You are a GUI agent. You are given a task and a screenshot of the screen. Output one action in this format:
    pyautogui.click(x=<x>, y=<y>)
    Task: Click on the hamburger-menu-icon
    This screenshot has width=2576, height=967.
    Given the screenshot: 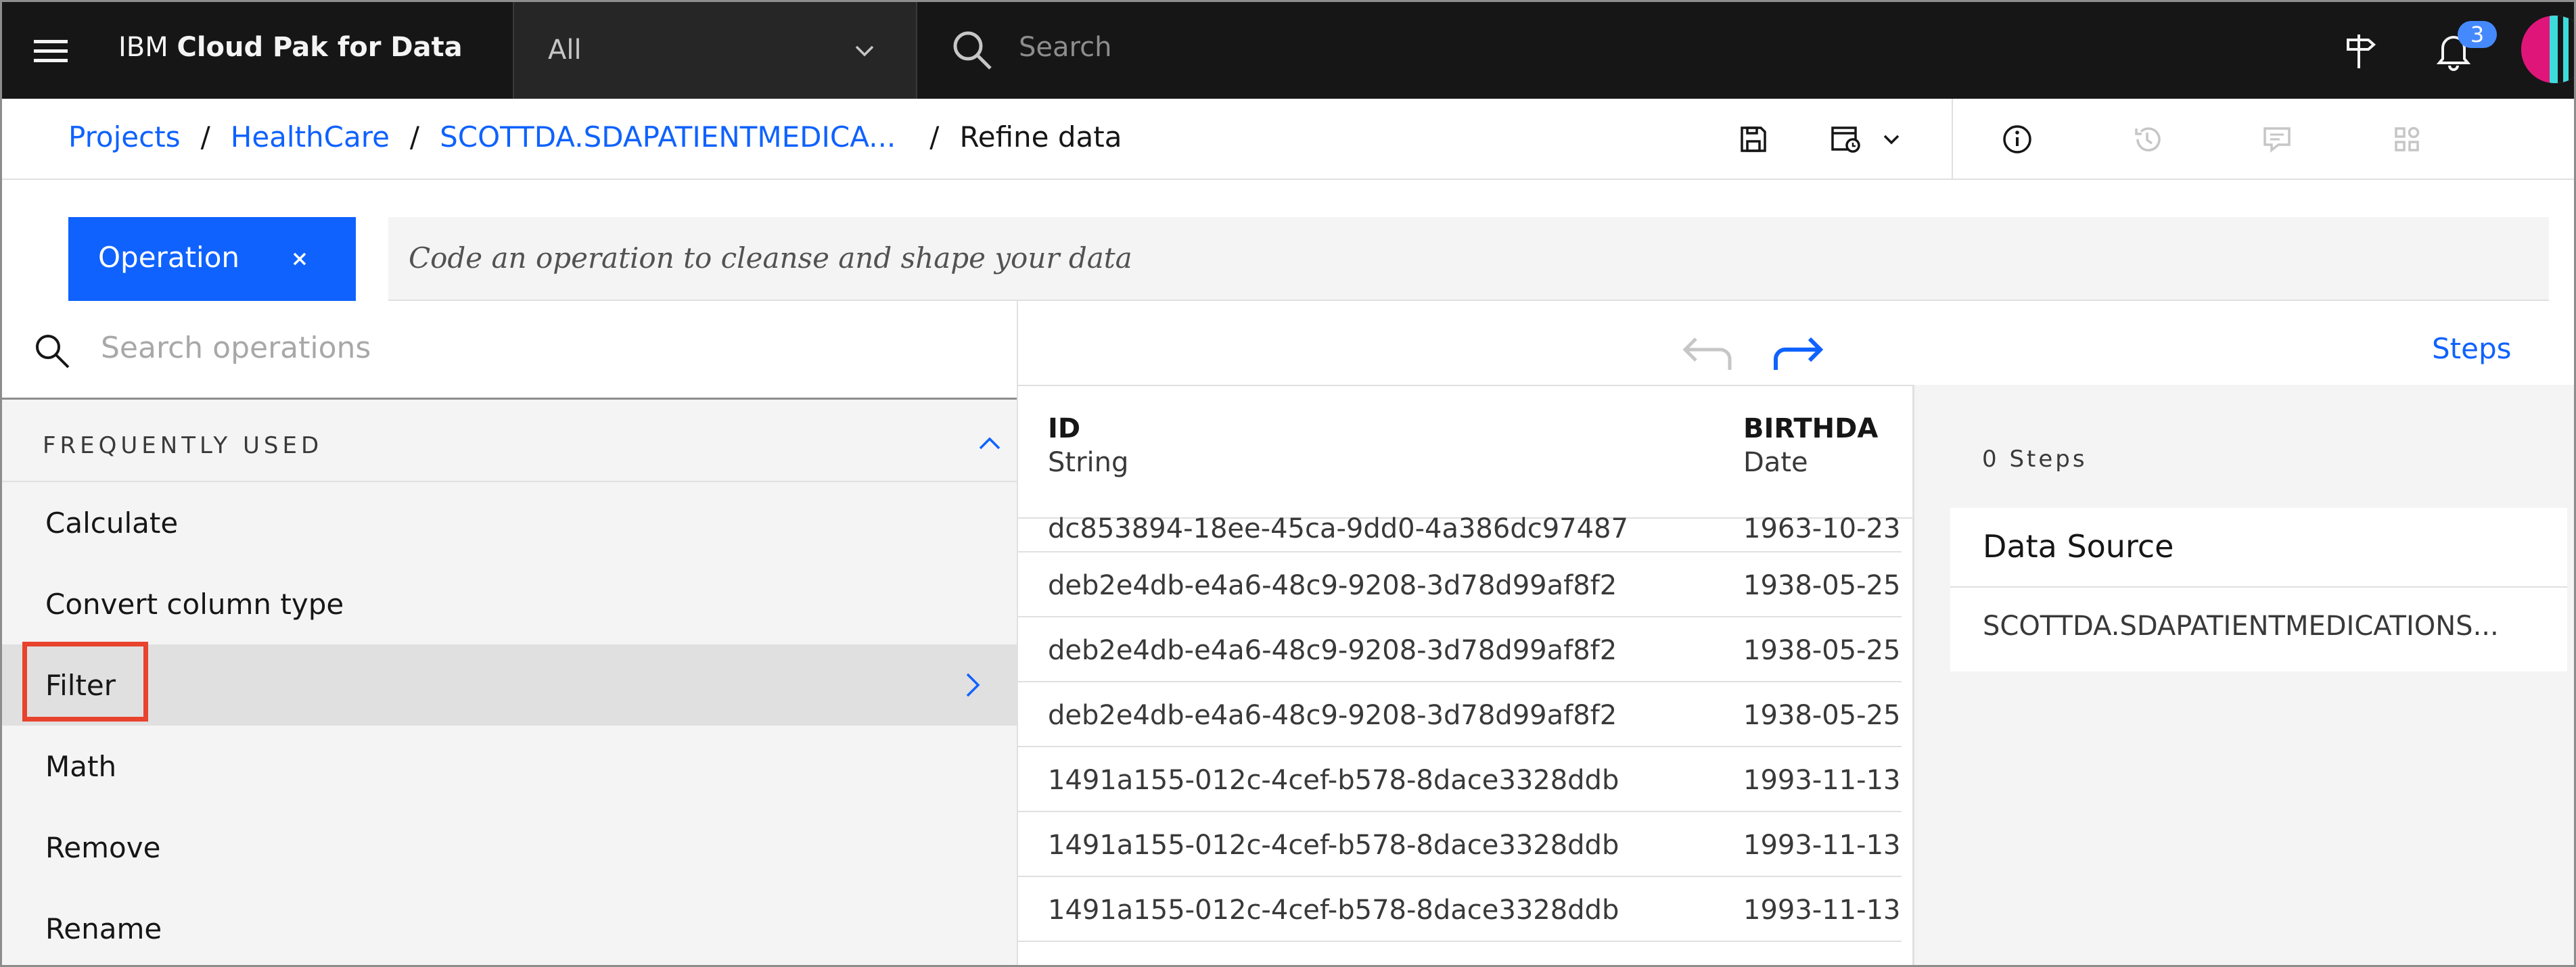 What is the action you would take?
    pyautogui.click(x=51, y=51)
    